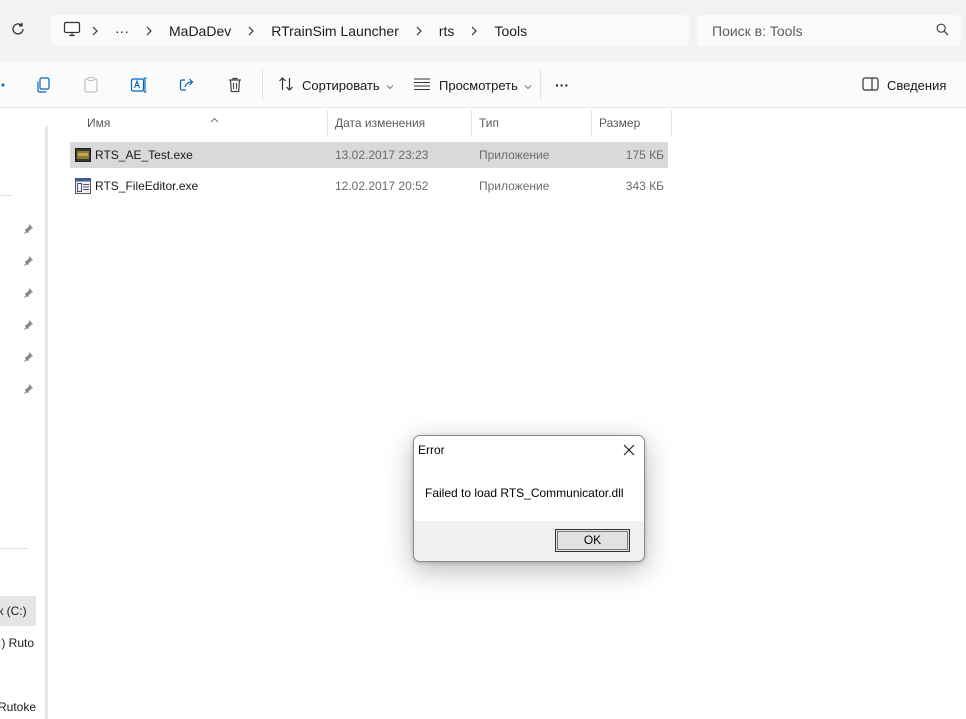 This screenshot has height=719, width=966. What do you see at coordinates (632, 123) in the screenshot?
I see `column-header-size: Размер` at bounding box center [632, 123].